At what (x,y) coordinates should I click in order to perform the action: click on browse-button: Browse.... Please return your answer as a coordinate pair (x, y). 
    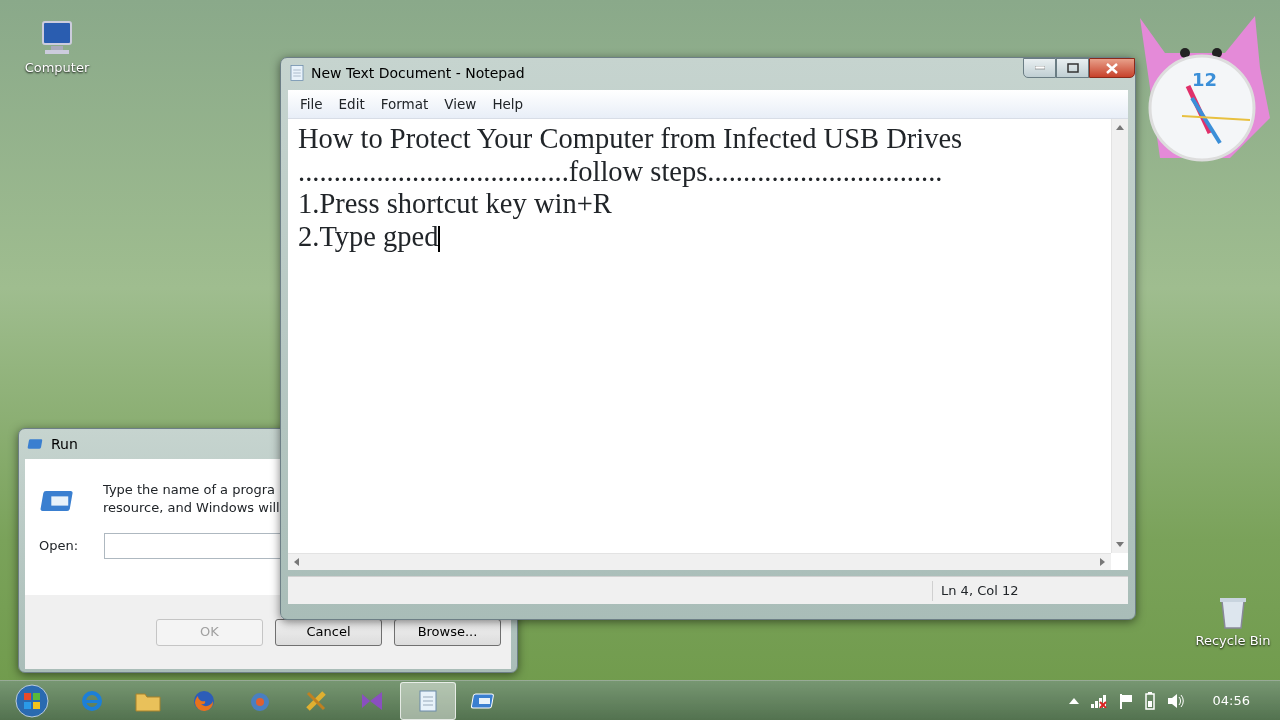
    Looking at the image, I should click on (447, 632).